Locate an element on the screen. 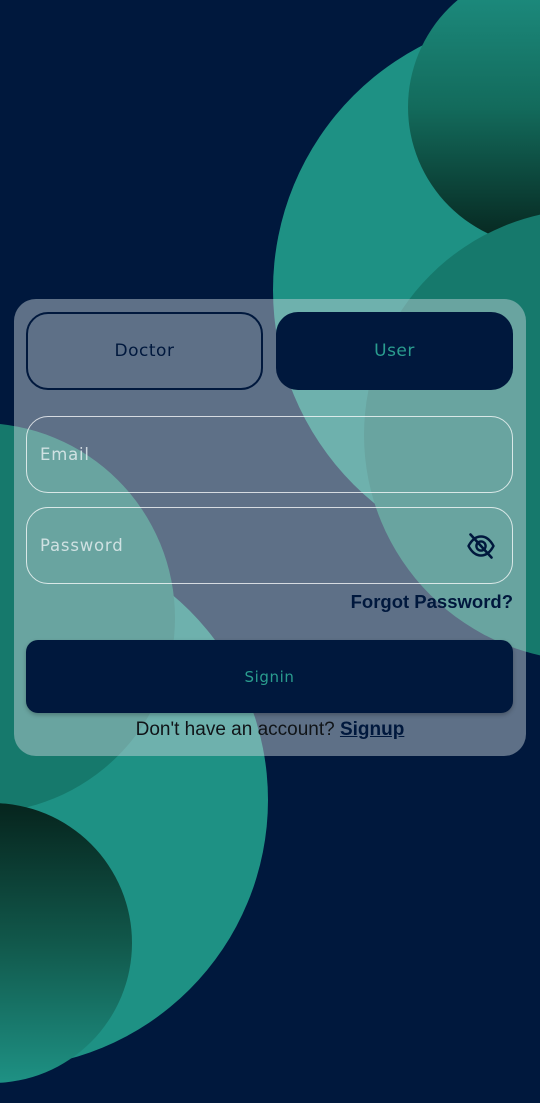 The width and height of the screenshot is (540, 1103). user-role-label: User is located at coordinates (394, 351).